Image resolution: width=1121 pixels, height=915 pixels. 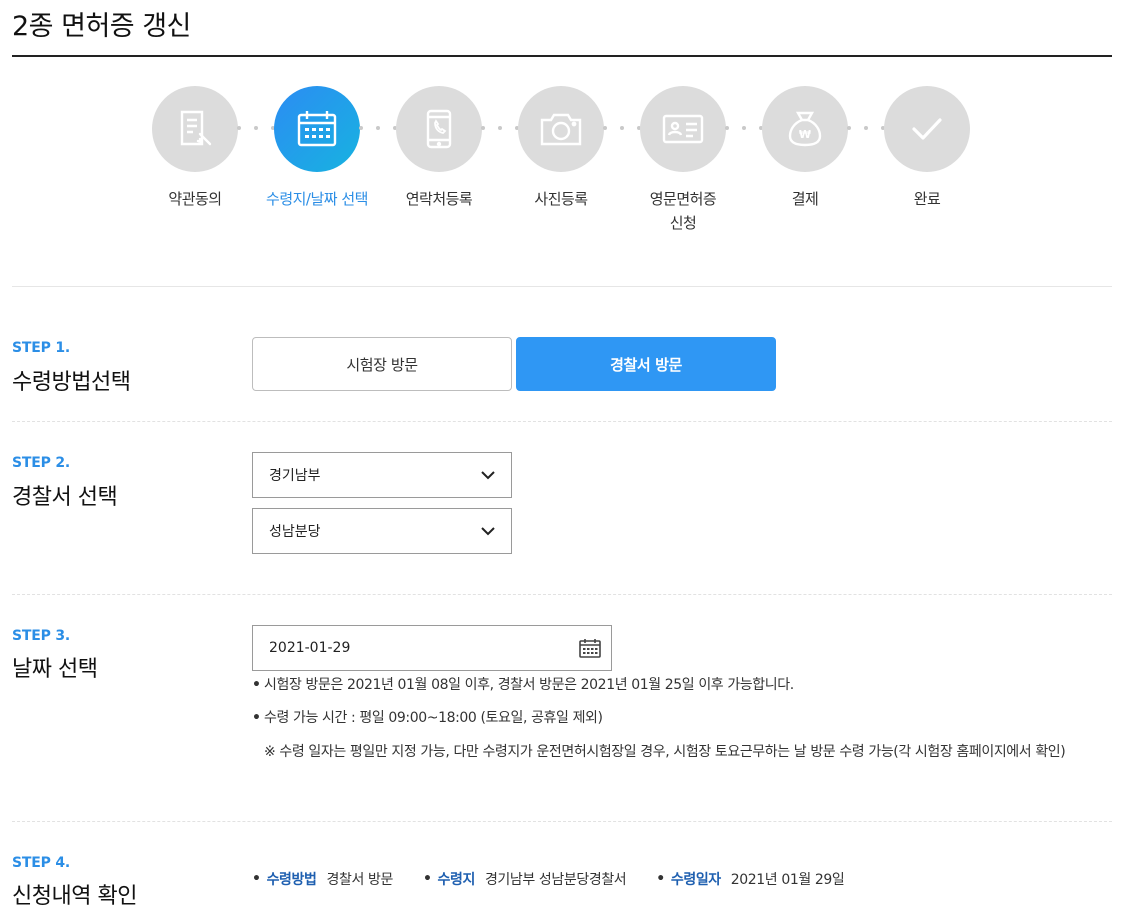 I want to click on summary-key: 수령방법, so click(x=291, y=880).